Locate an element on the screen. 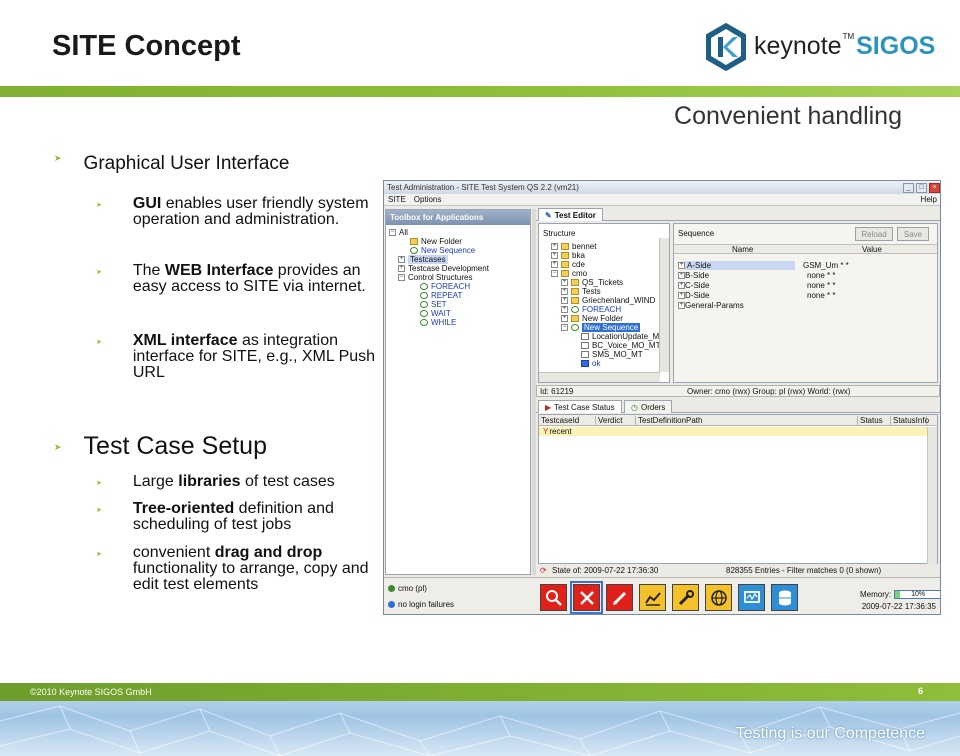 The image size is (960, 756). tree-node: + Griechenland_WIND is located at coordinates (608, 300).